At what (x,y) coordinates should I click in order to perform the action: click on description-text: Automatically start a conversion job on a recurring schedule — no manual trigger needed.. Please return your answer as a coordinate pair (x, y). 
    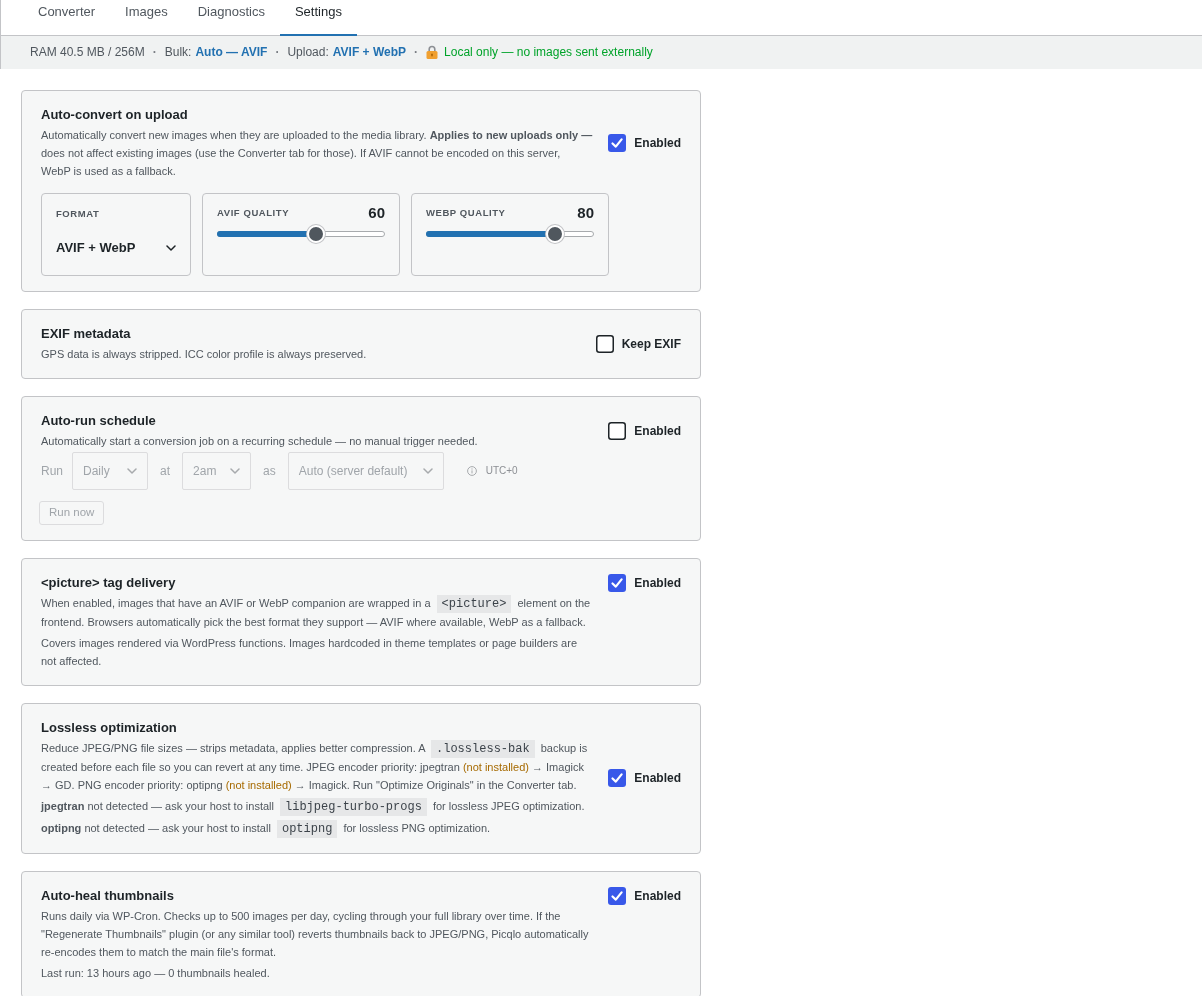
    Looking at the image, I should click on (260, 441).